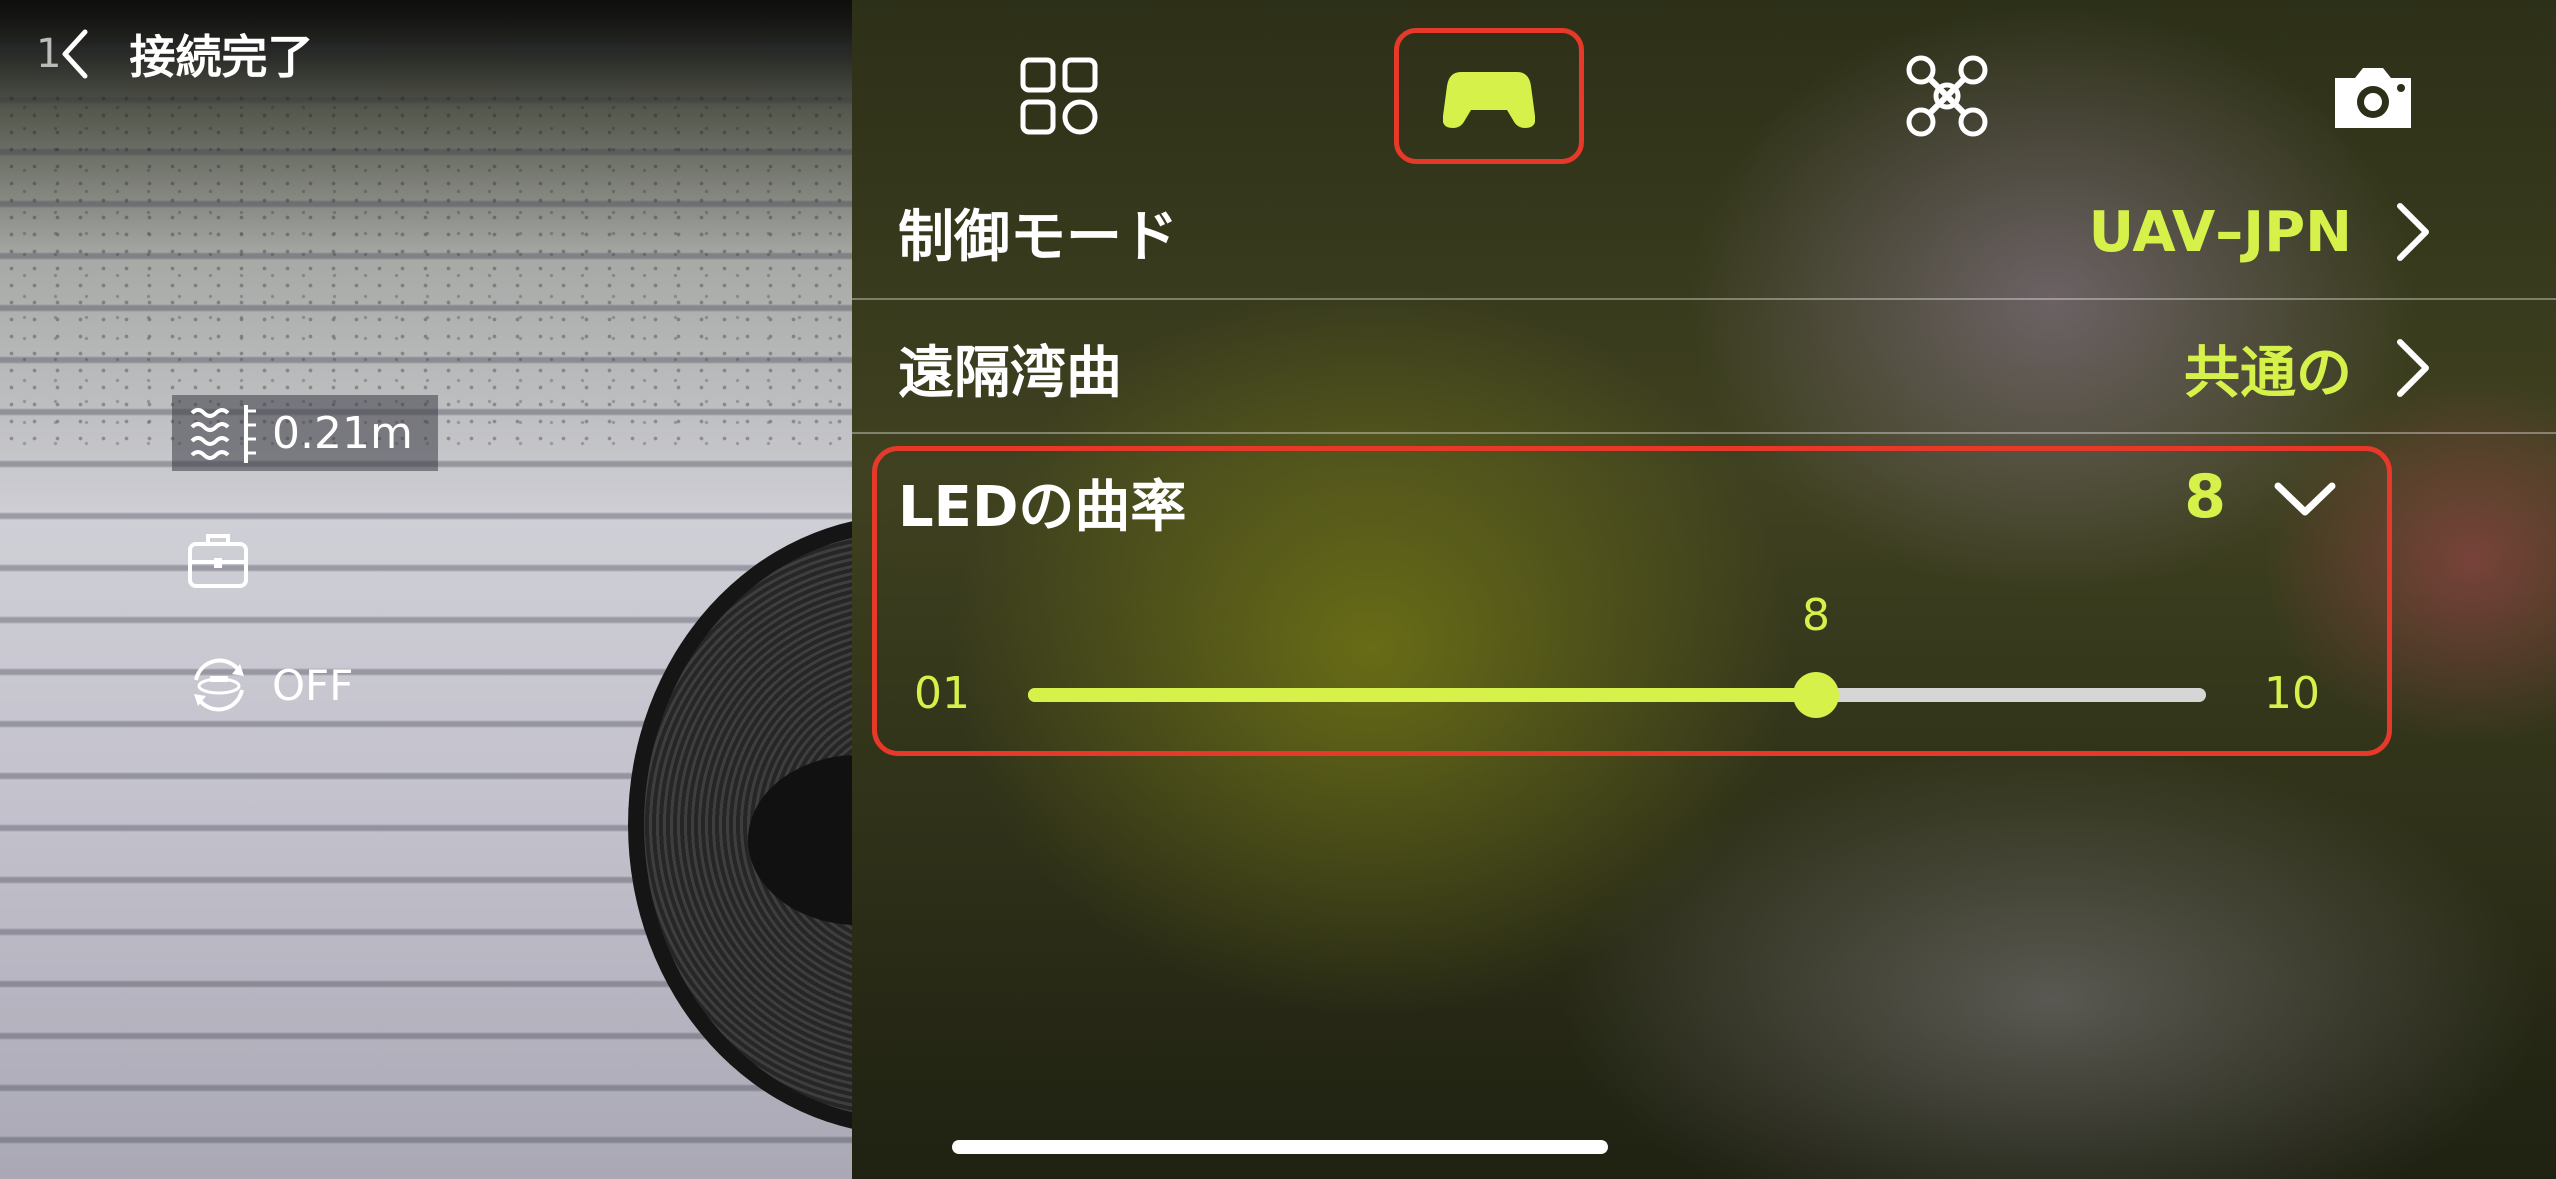 The image size is (2556, 1179). What do you see at coordinates (1704, 90) in the screenshot?
I see `settings-tabs` at bounding box center [1704, 90].